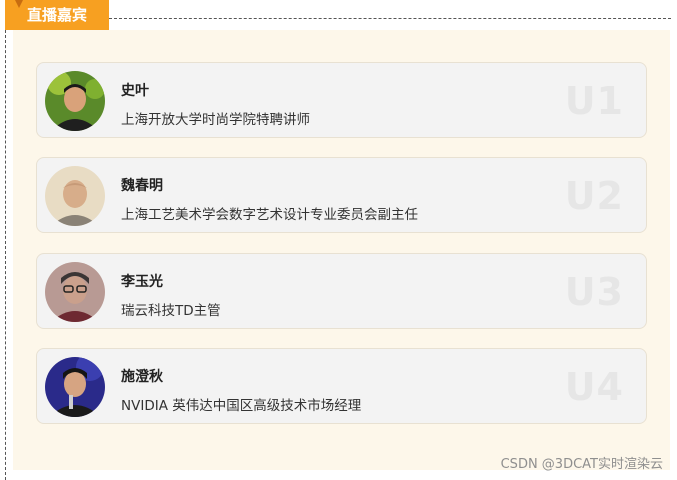 This screenshot has width=677, height=480. Describe the element at coordinates (142, 282) in the screenshot. I see `guest-name: 李玉光` at that location.